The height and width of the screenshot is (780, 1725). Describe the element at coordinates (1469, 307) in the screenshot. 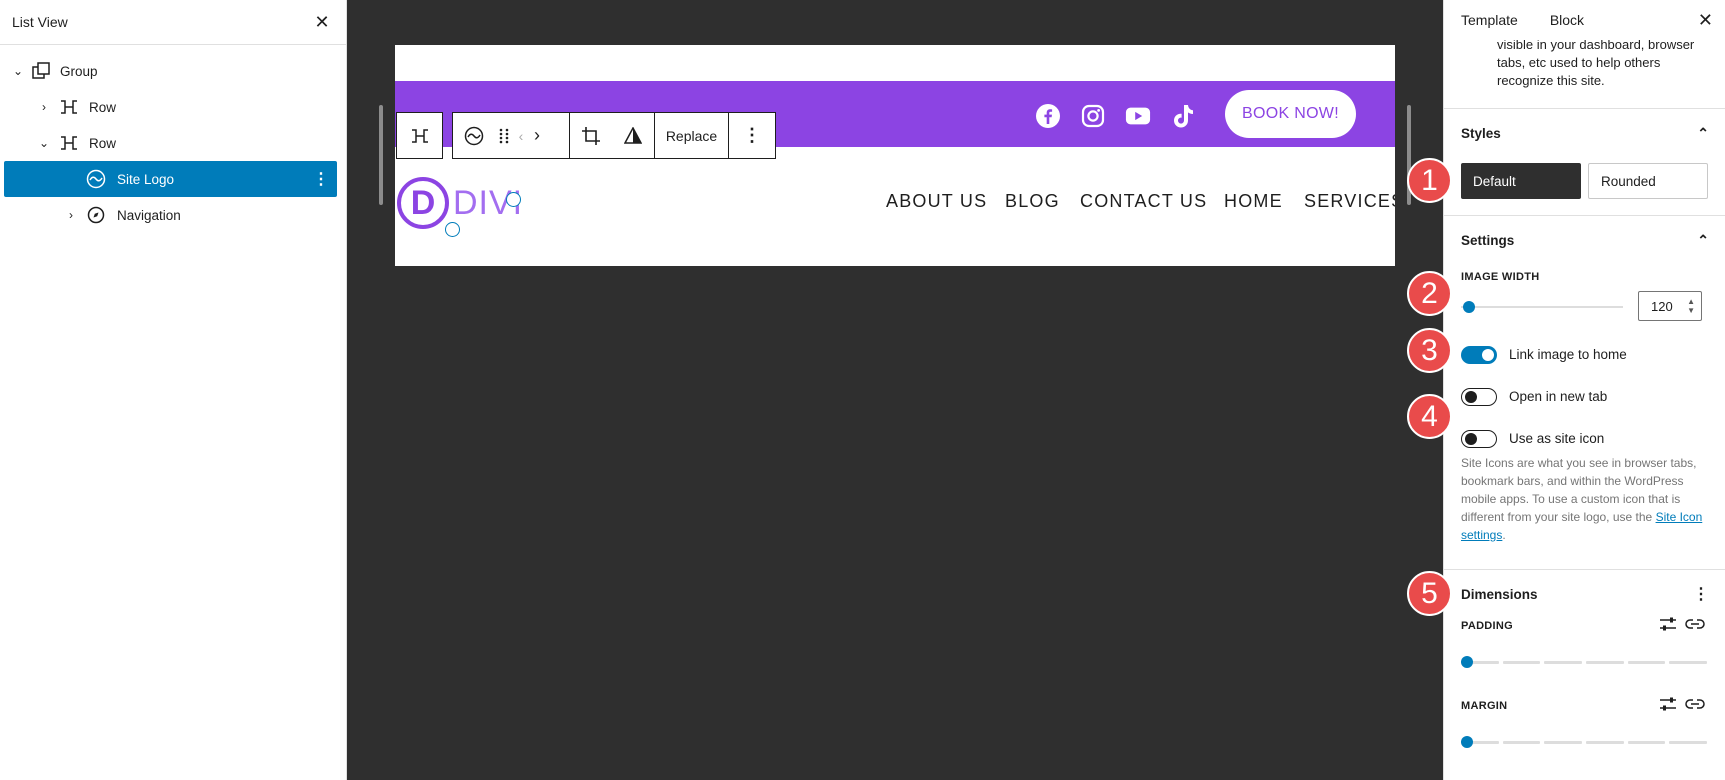

I see `image-width-slider-thumb` at that location.